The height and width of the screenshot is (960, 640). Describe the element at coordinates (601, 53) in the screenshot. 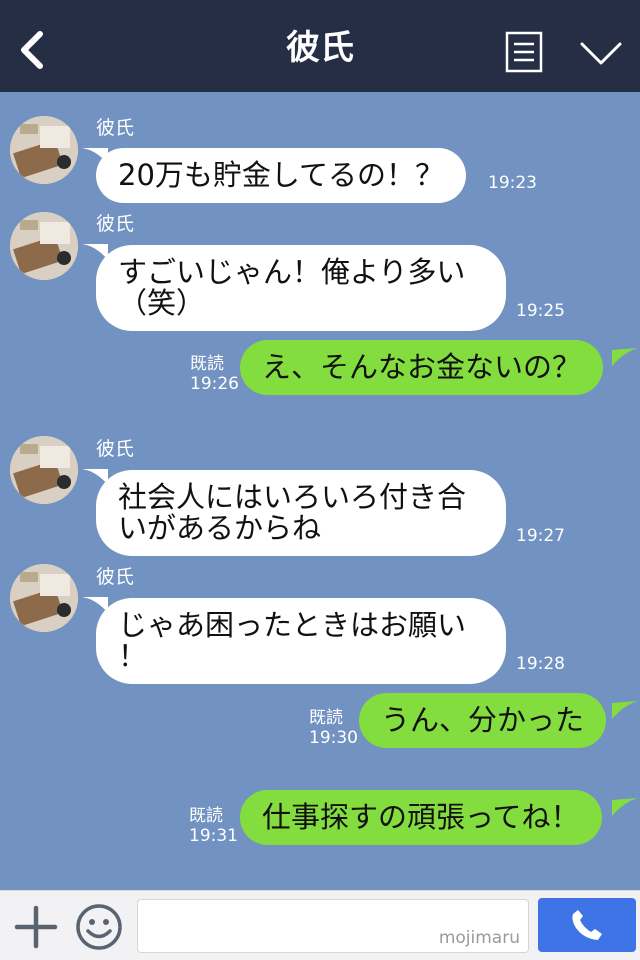

I see `chevron-down-icon` at that location.